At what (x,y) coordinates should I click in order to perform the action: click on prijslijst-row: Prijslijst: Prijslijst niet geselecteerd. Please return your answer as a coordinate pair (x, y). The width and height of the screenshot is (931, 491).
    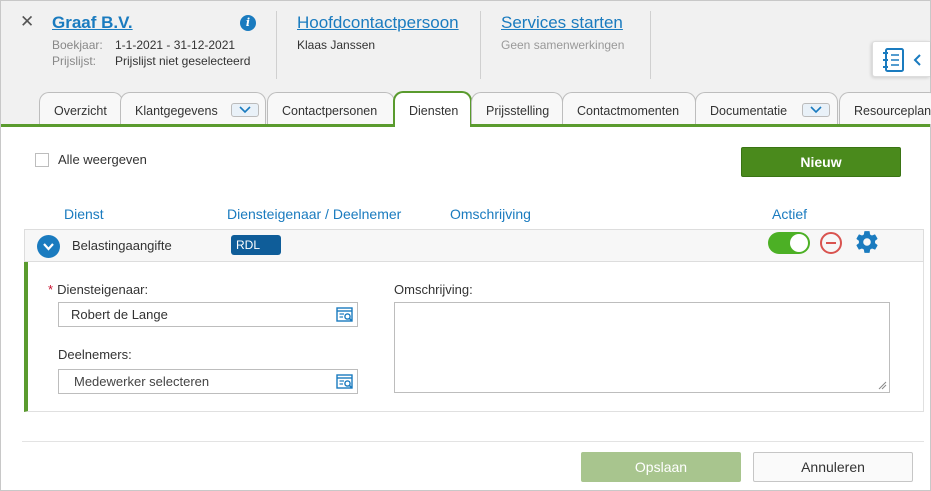
    Looking at the image, I should click on (151, 61).